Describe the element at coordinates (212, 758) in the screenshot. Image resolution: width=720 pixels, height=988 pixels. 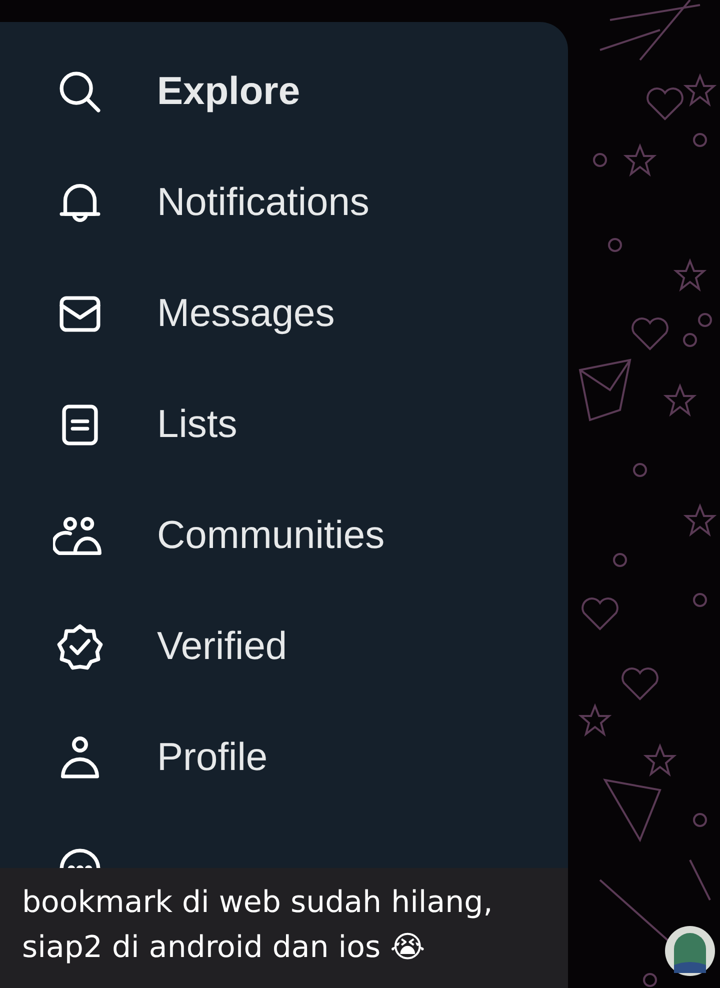
I see `menu-item: Profile` at that location.